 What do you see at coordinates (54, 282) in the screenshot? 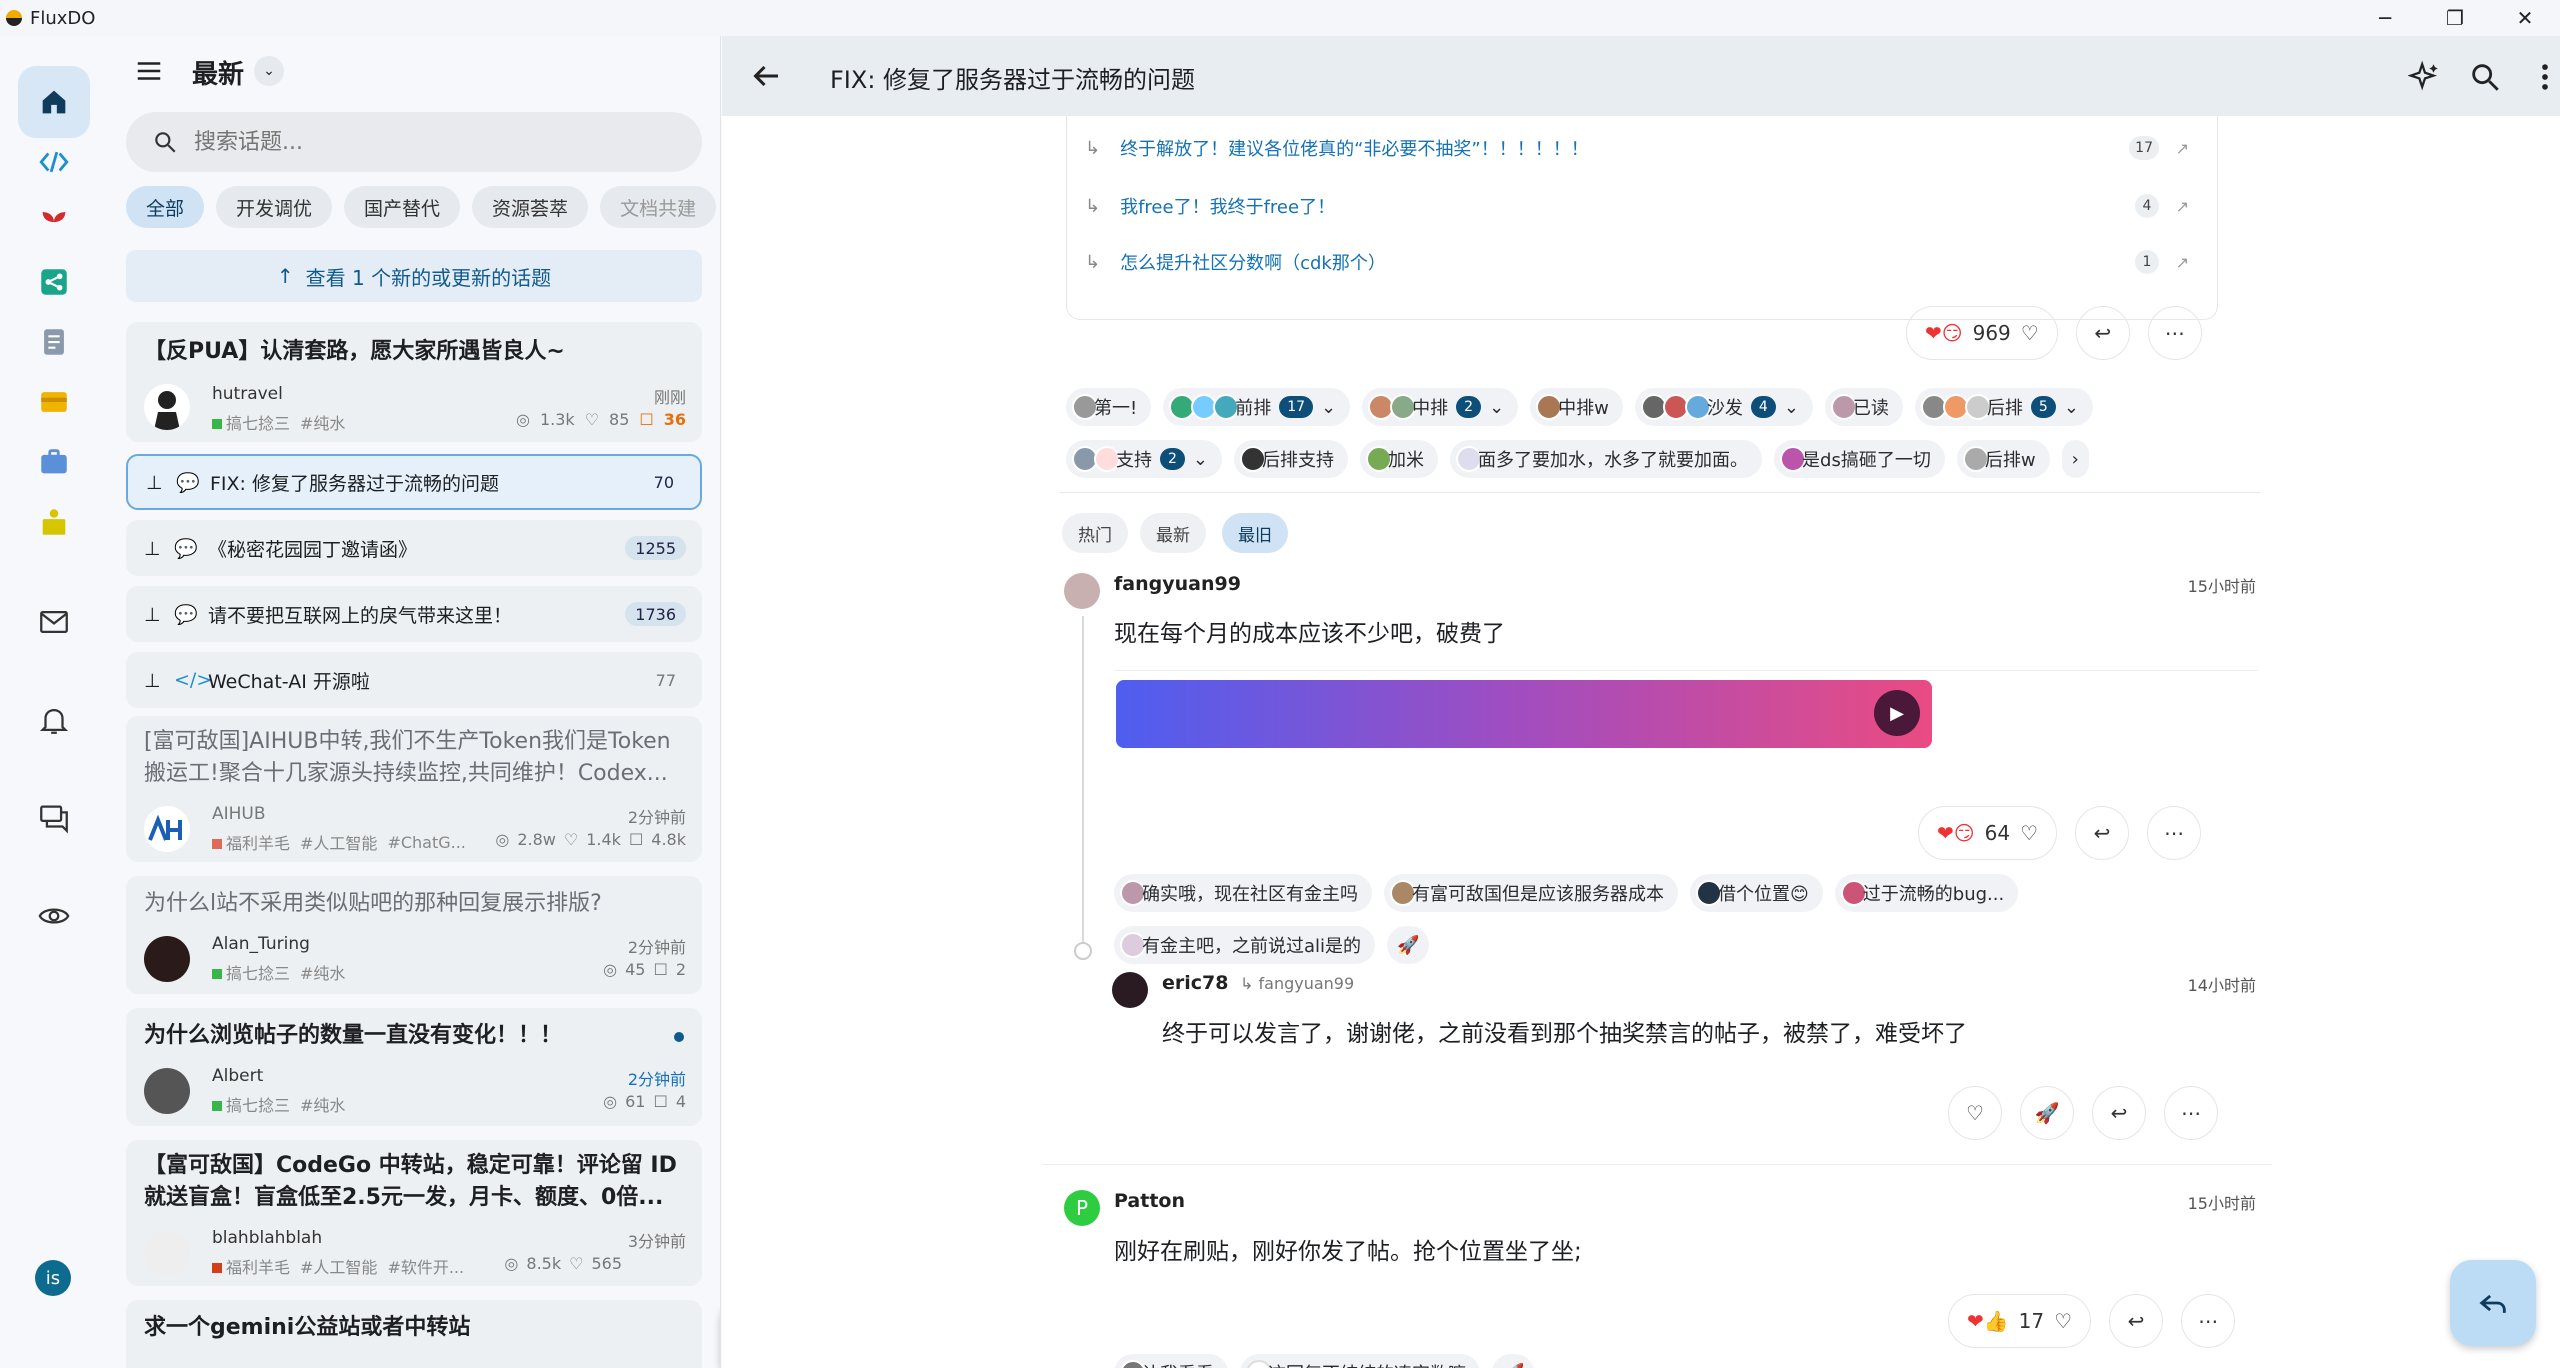
I see `share-icon` at bounding box center [54, 282].